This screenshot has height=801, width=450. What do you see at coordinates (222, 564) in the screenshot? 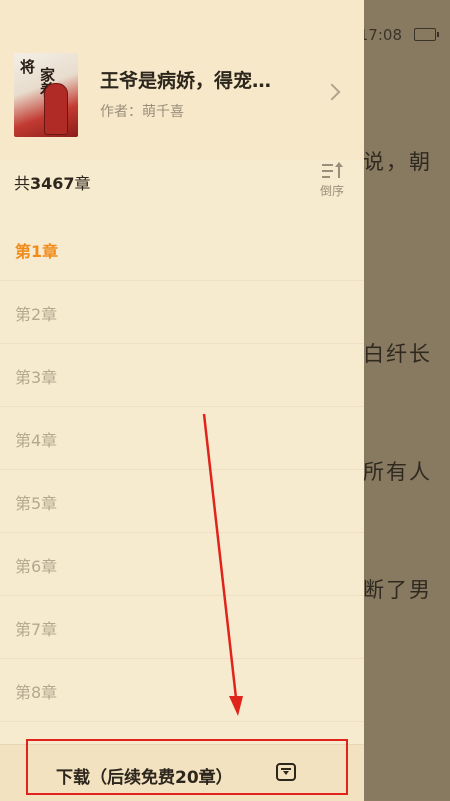
I see `annotation-arrow` at bounding box center [222, 564].